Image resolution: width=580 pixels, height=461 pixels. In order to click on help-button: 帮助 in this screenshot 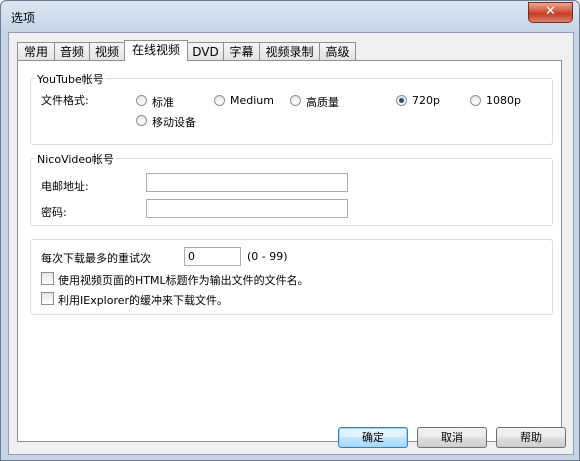, I will do `click(531, 437)`.